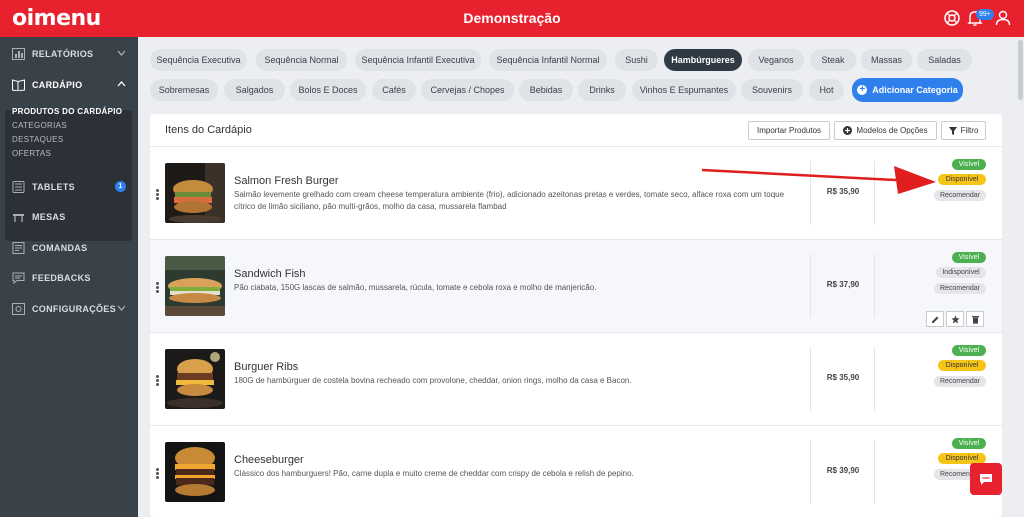 The width and height of the screenshot is (1024, 517). I want to click on category-chip: Cervejas / Chopes, so click(467, 90).